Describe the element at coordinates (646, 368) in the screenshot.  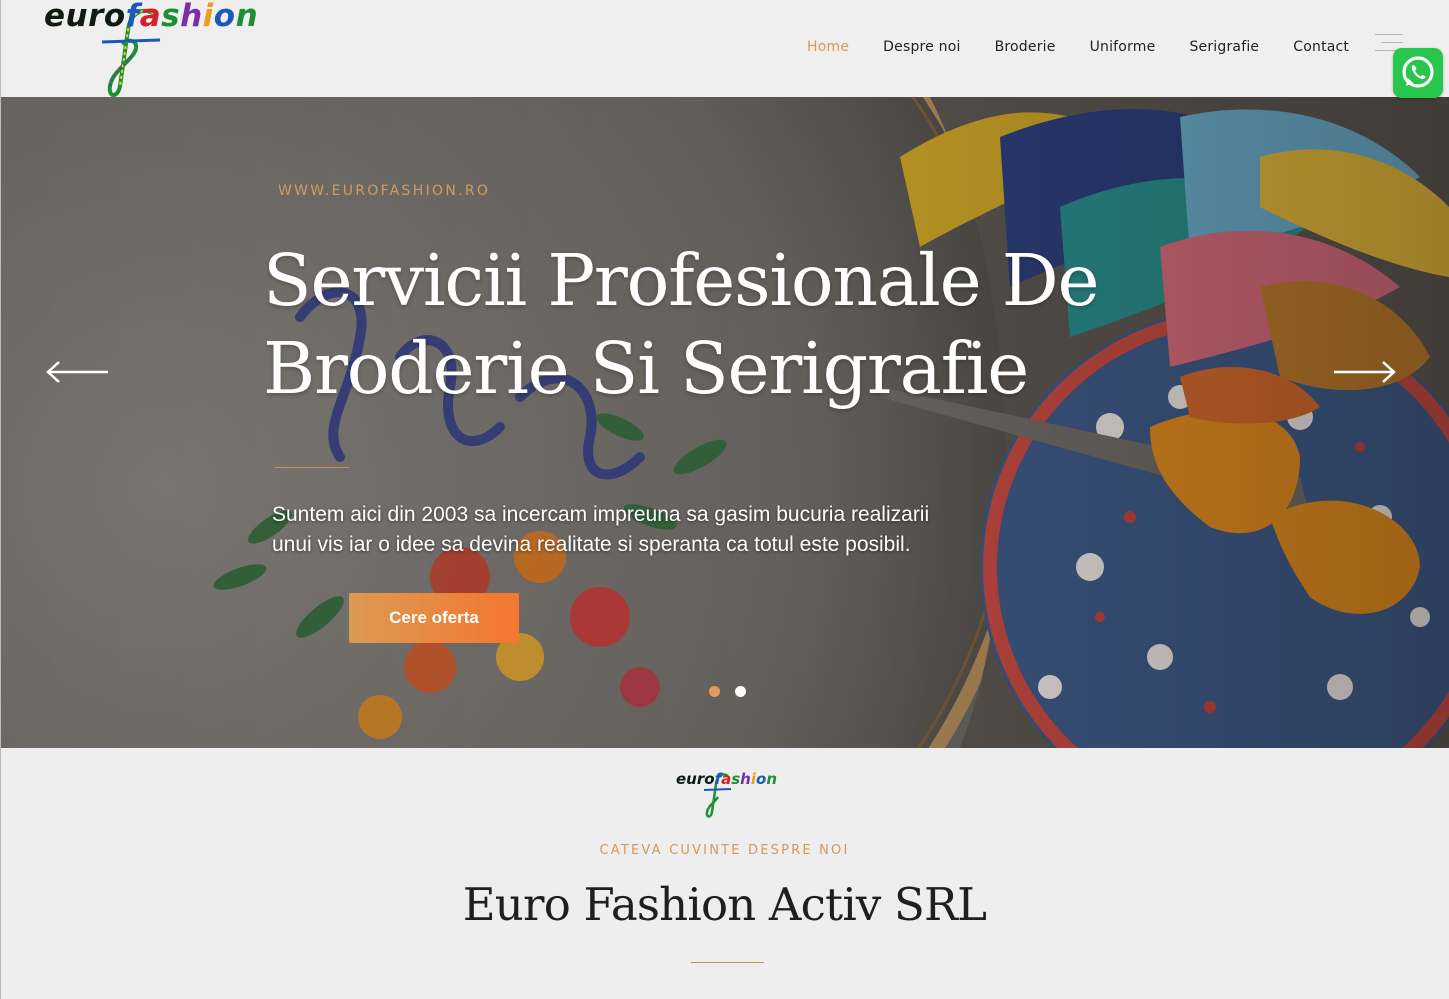
I see `hero-headline-line-2: Broderie Si Serigrafie` at that location.